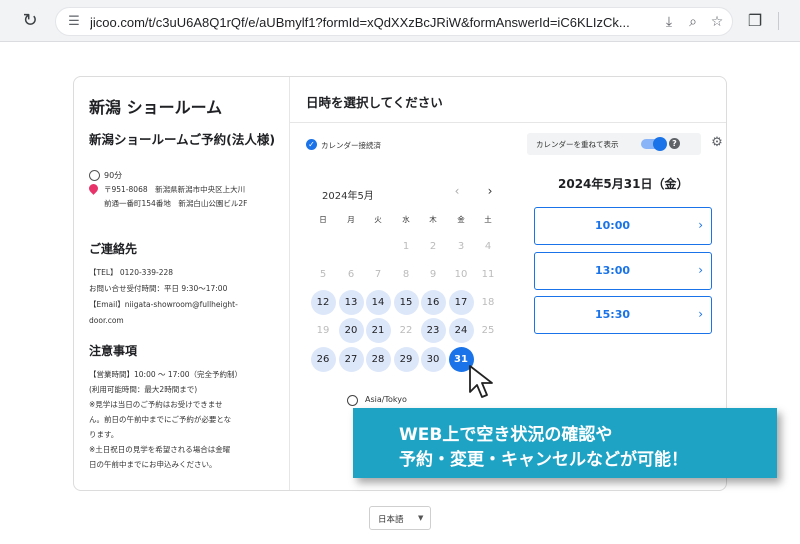  I want to click on time-slot-label: 10:00, so click(612, 225).